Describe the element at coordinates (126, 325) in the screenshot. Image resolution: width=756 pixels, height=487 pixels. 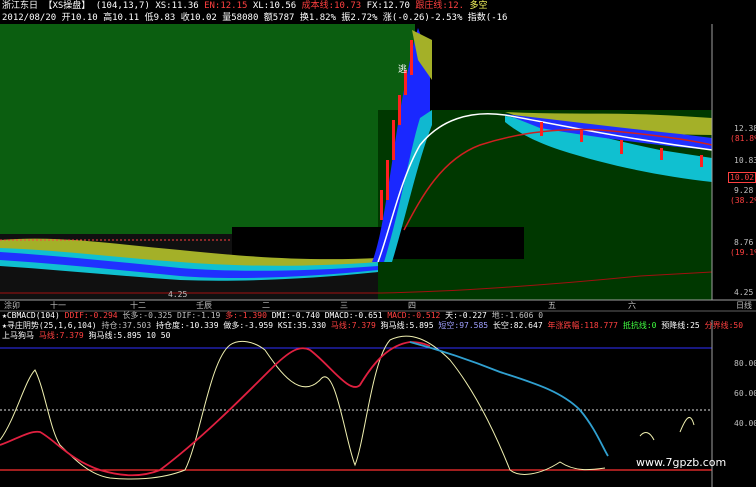
I see `ind2-chicang: 持仓:37.503` at that location.